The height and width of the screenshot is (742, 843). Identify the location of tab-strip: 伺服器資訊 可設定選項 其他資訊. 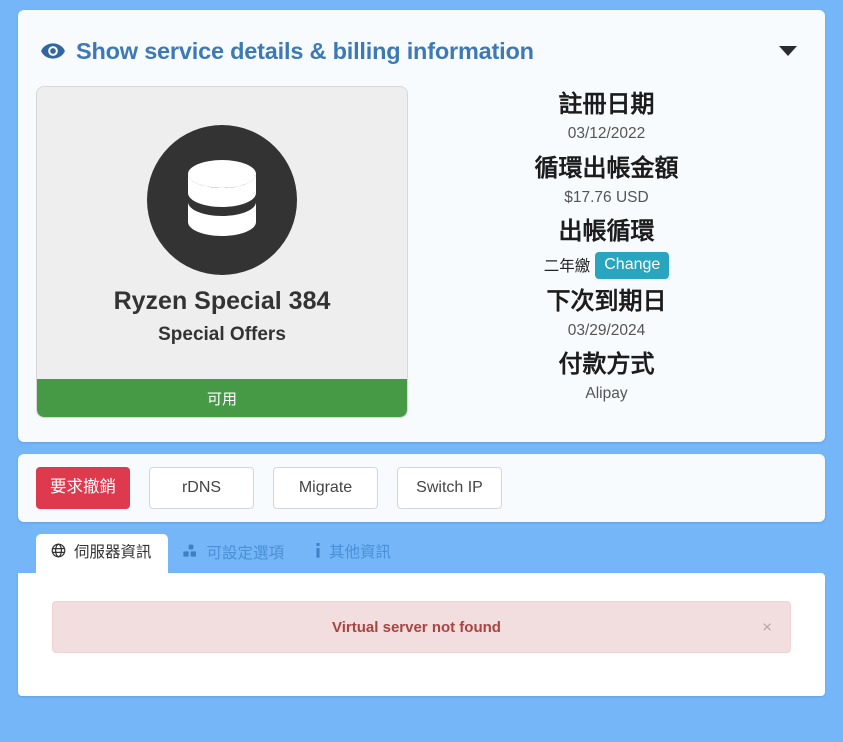
(421, 553).